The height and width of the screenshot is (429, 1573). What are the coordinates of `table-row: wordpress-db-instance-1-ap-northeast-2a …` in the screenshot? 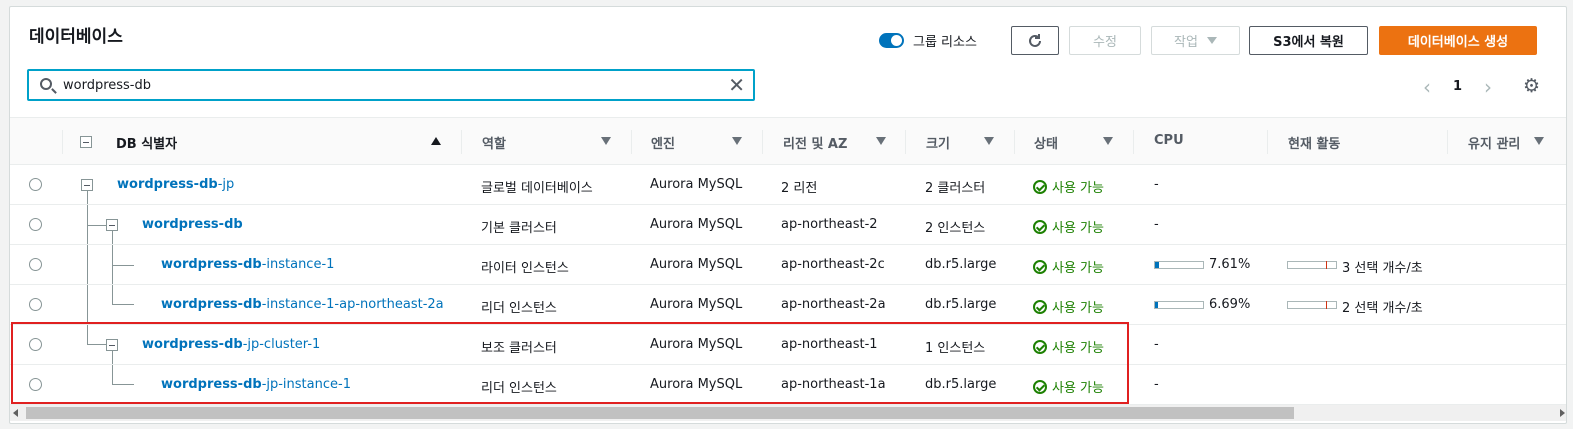 It's located at (788, 305).